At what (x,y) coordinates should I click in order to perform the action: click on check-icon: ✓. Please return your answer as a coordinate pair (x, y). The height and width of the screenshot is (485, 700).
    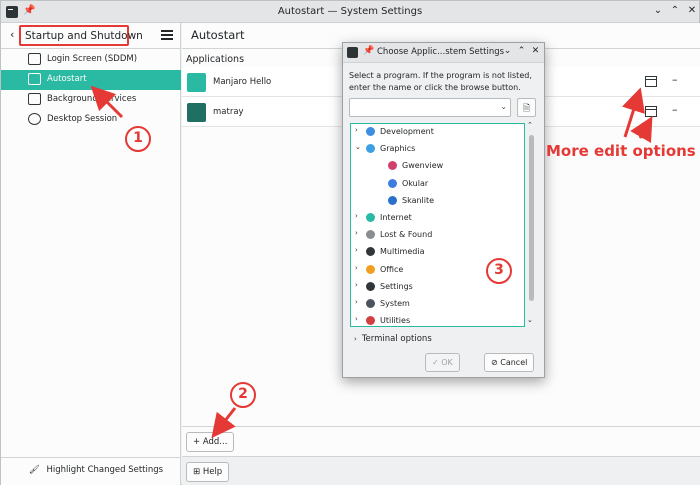
    Looking at the image, I should click on (437, 362).